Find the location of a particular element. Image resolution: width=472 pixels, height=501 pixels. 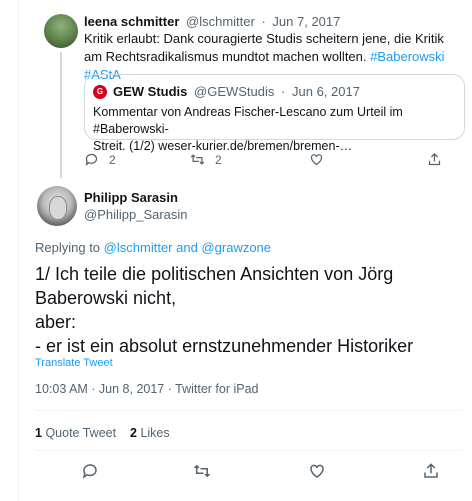

main-tweet-actions is located at coordinates (248, 472).